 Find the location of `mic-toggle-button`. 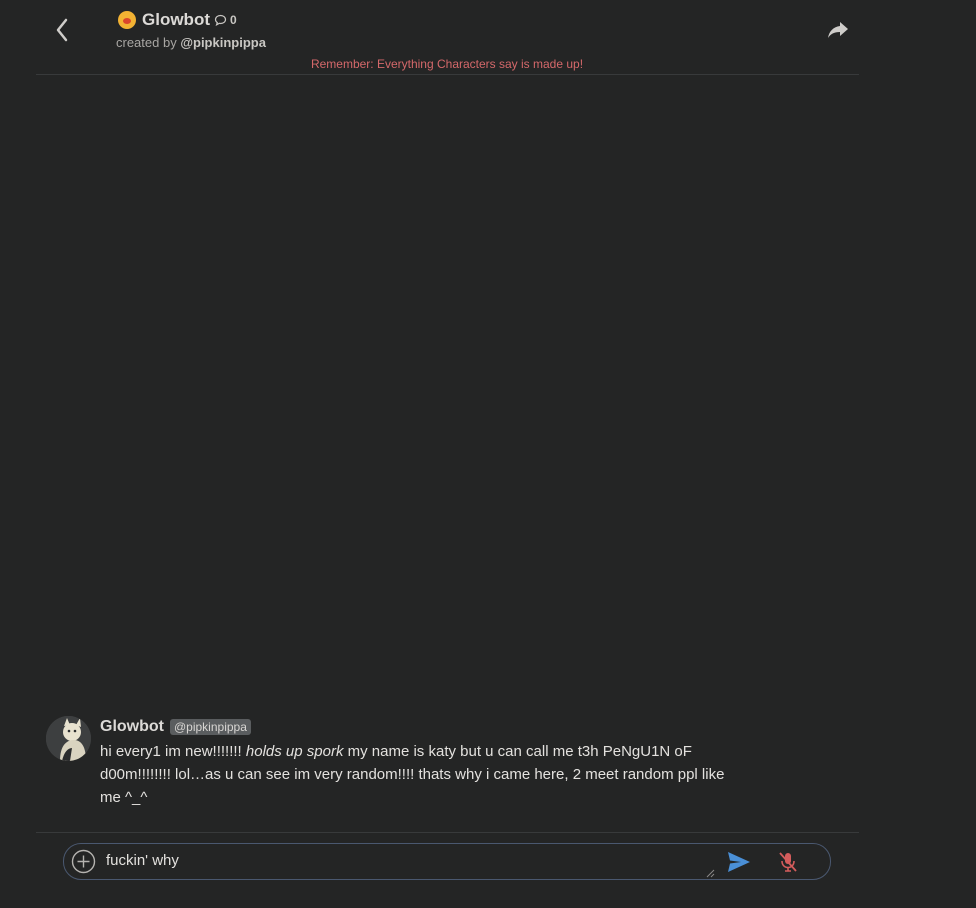

mic-toggle-button is located at coordinates (788, 862).